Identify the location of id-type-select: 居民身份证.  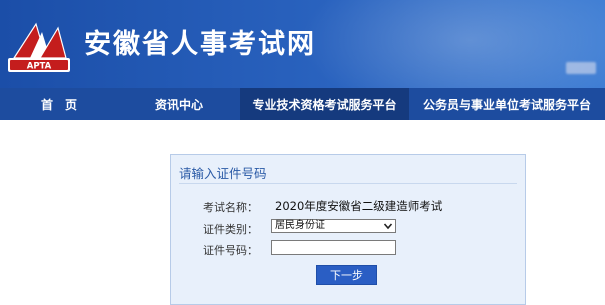
(333, 226).